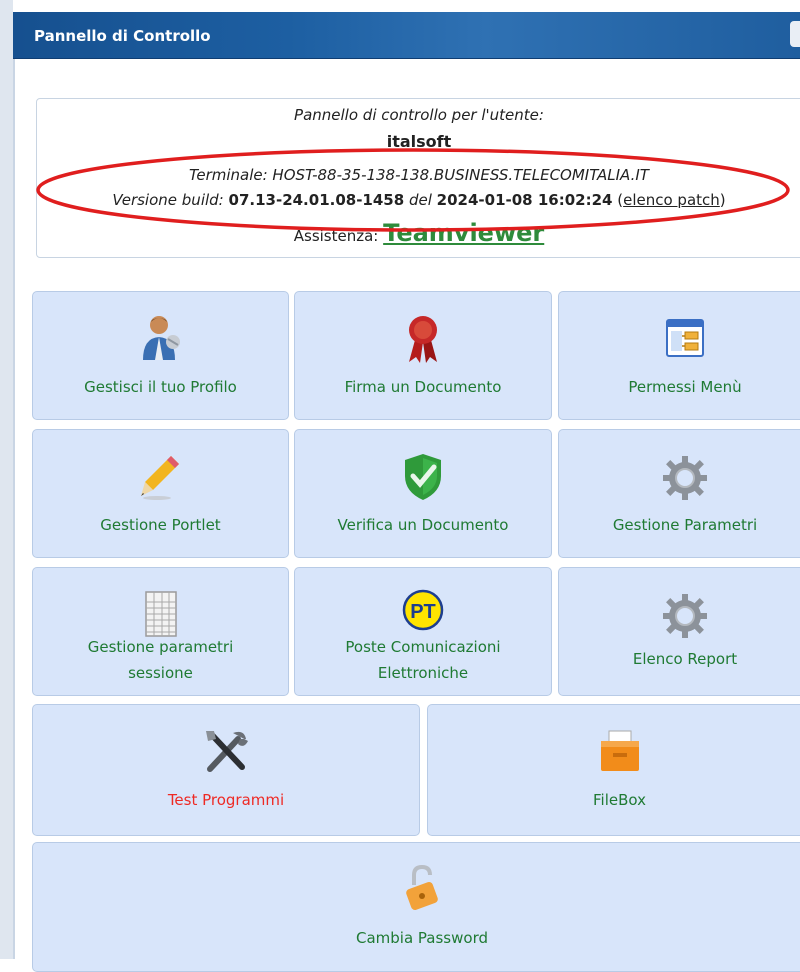  What do you see at coordinates (423, 477) in the screenshot?
I see `shield-check-icon` at bounding box center [423, 477].